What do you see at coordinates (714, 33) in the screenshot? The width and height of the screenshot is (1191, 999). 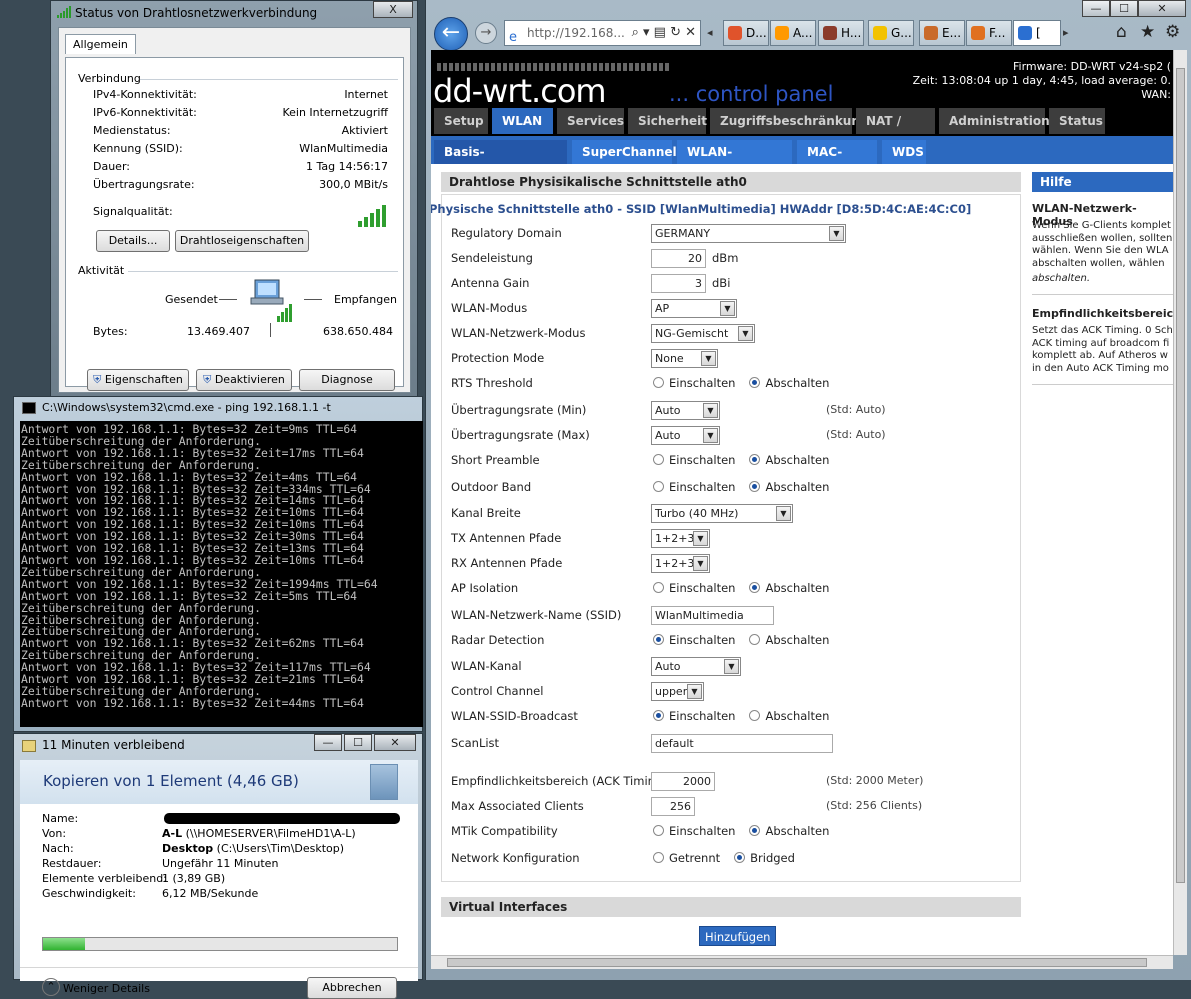 I see `tab-scroll-left: ◂` at bounding box center [714, 33].